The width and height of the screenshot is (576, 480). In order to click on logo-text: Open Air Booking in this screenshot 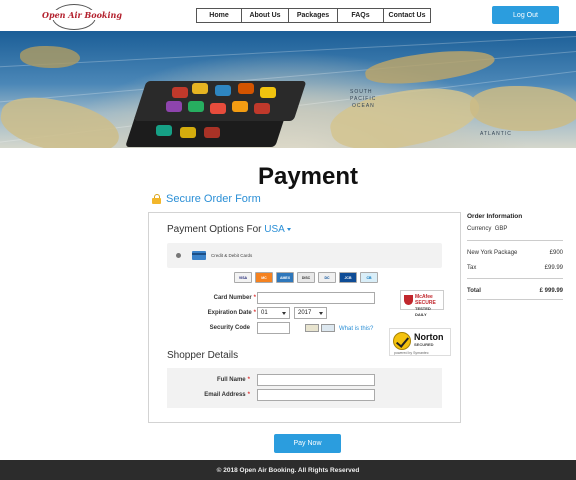, I will do `click(82, 15)`.